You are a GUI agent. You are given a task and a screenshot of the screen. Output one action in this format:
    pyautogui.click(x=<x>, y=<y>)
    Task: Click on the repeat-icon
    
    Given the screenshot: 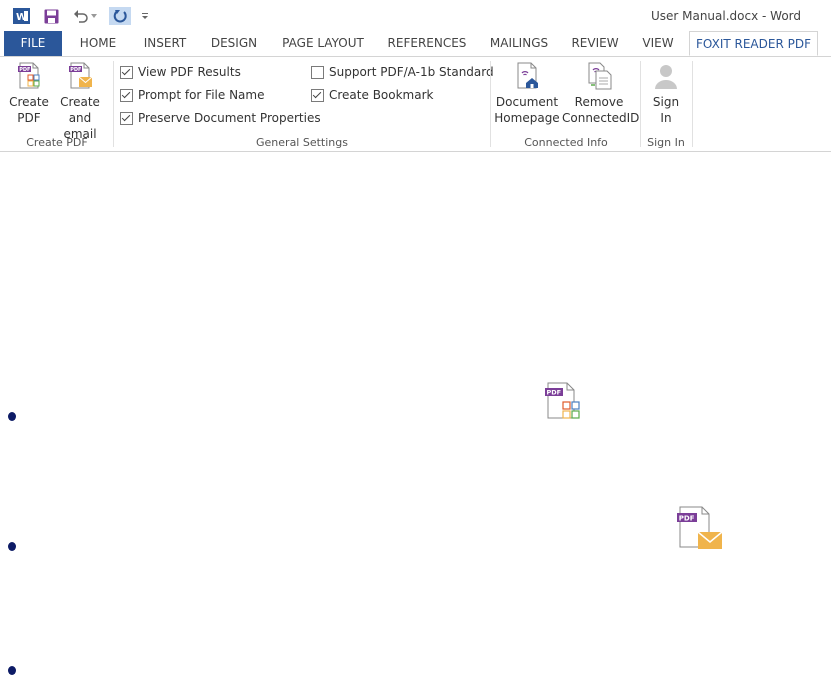 What is the action you would take?
    pyautogui.click(x=120, y=16)
    